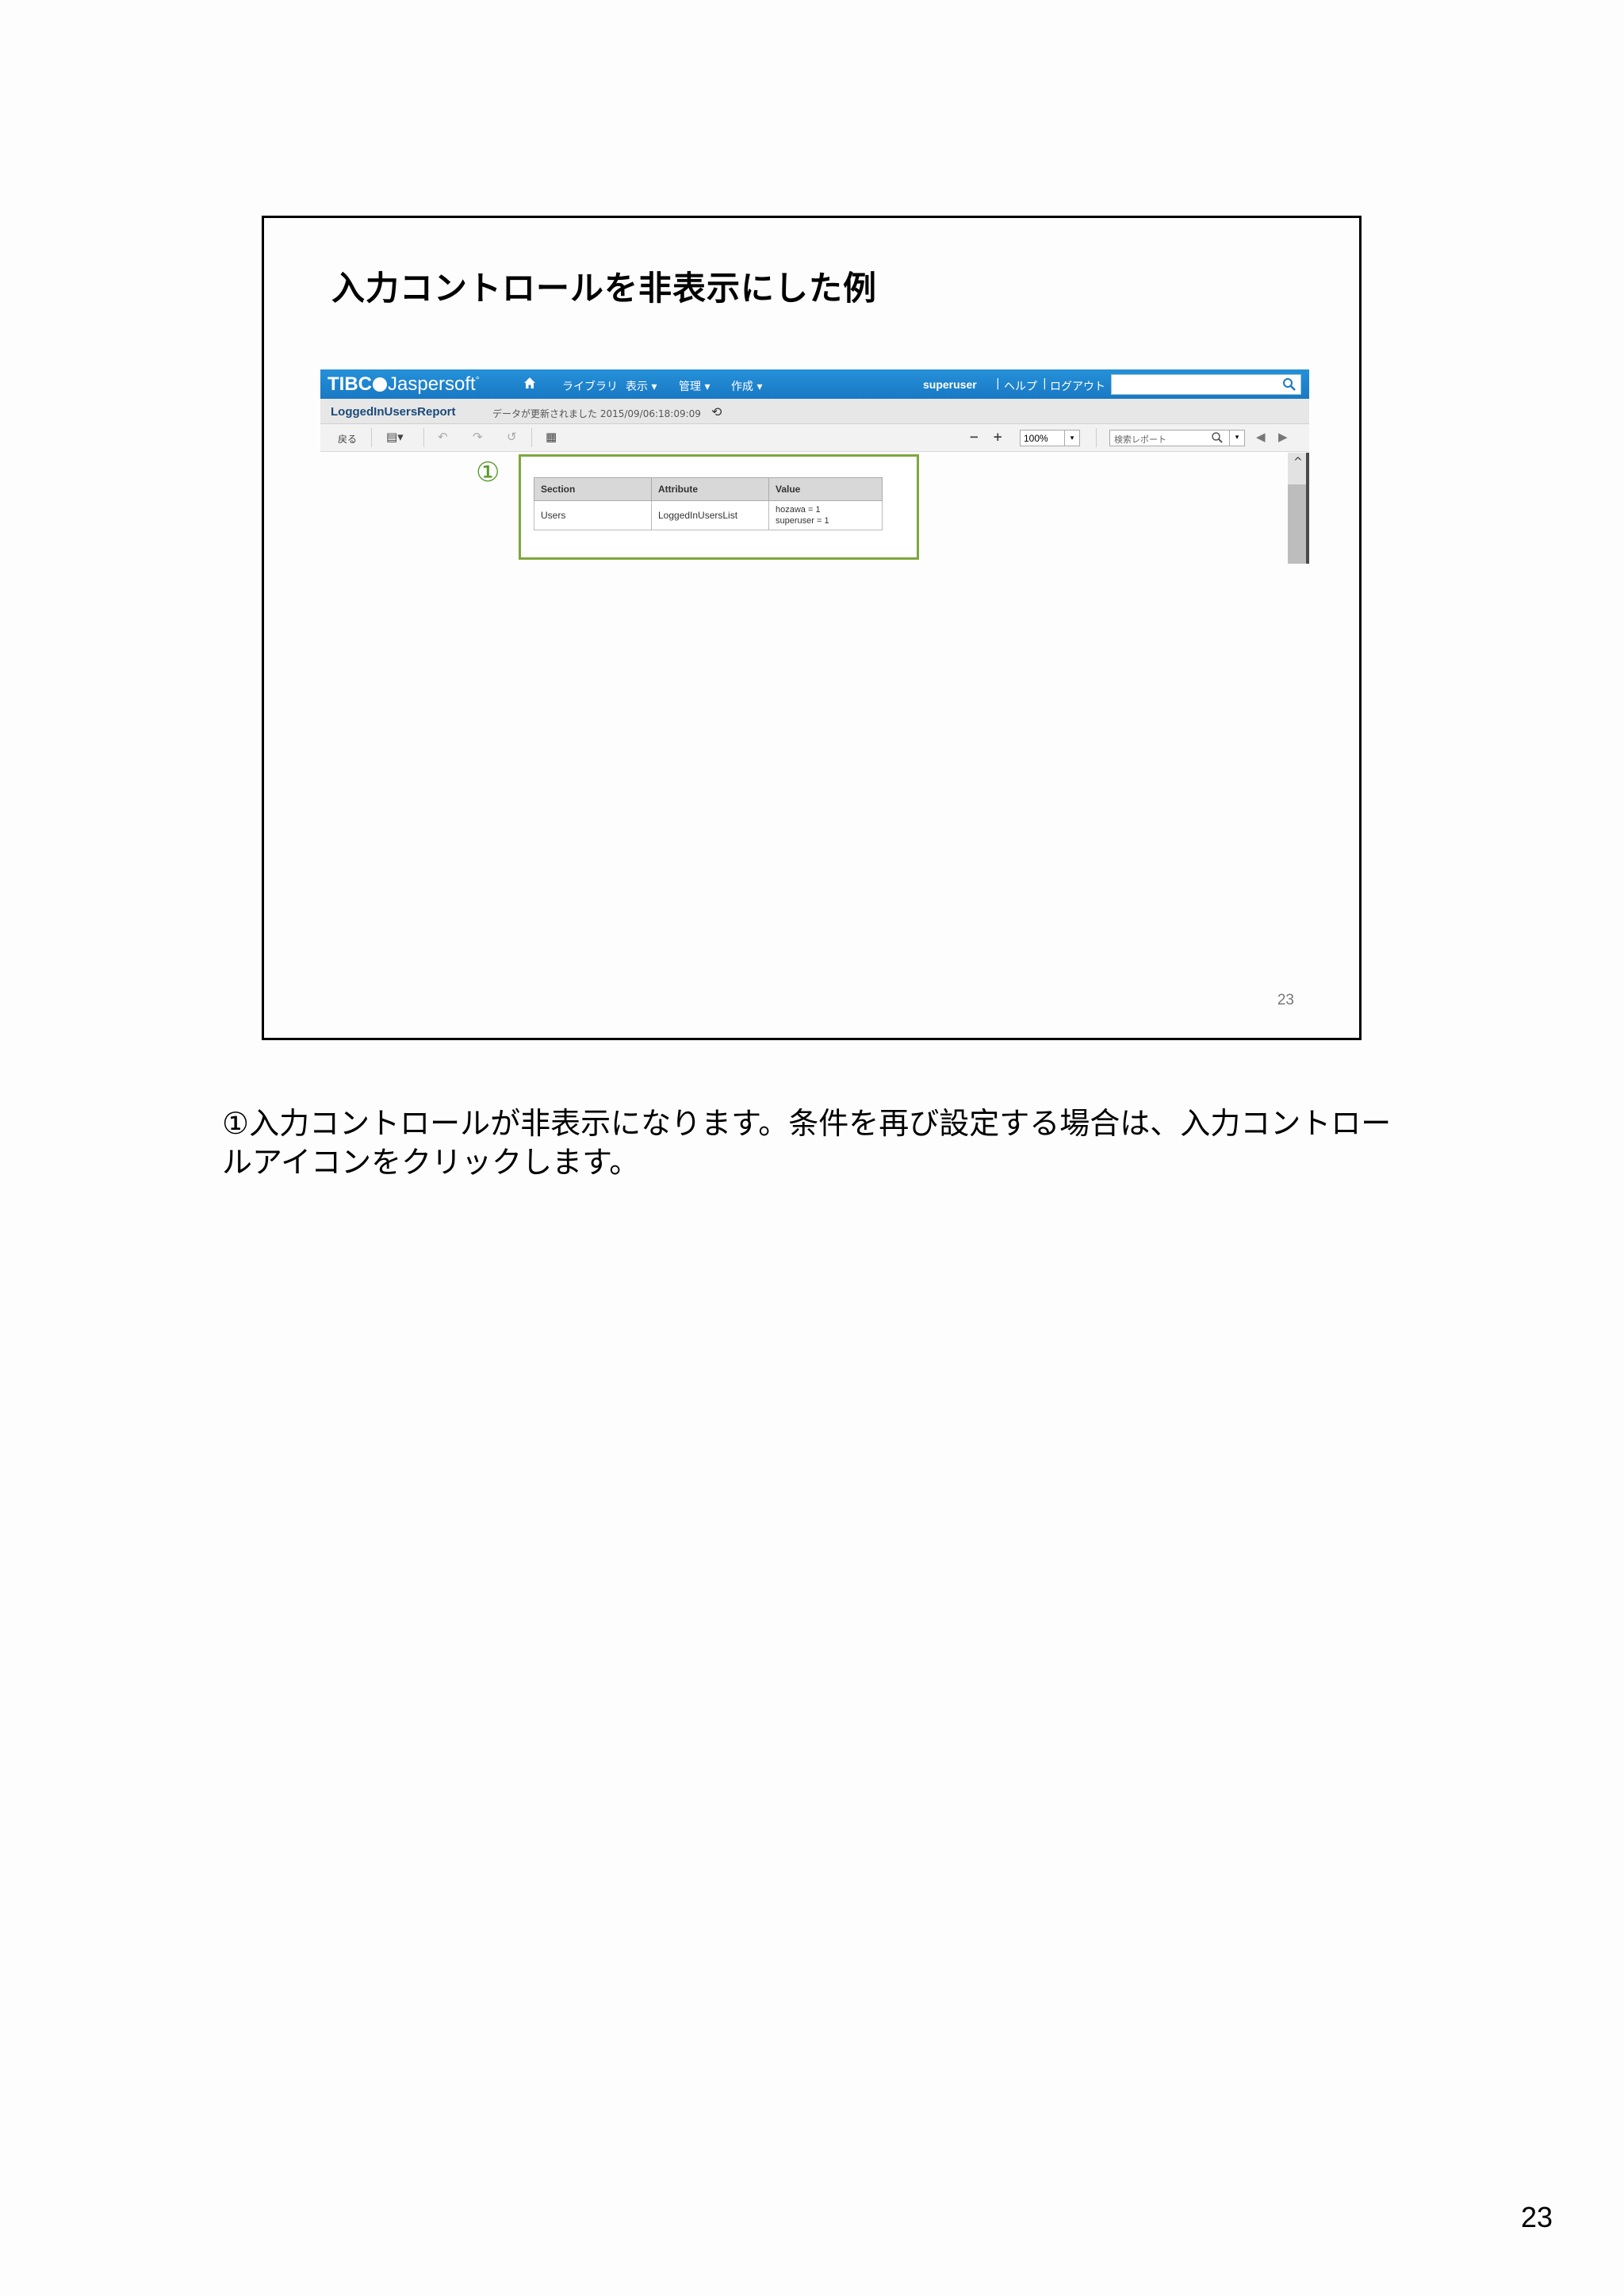  I want to click on table-header-row: Section Attribute Value, so click(708, 489).